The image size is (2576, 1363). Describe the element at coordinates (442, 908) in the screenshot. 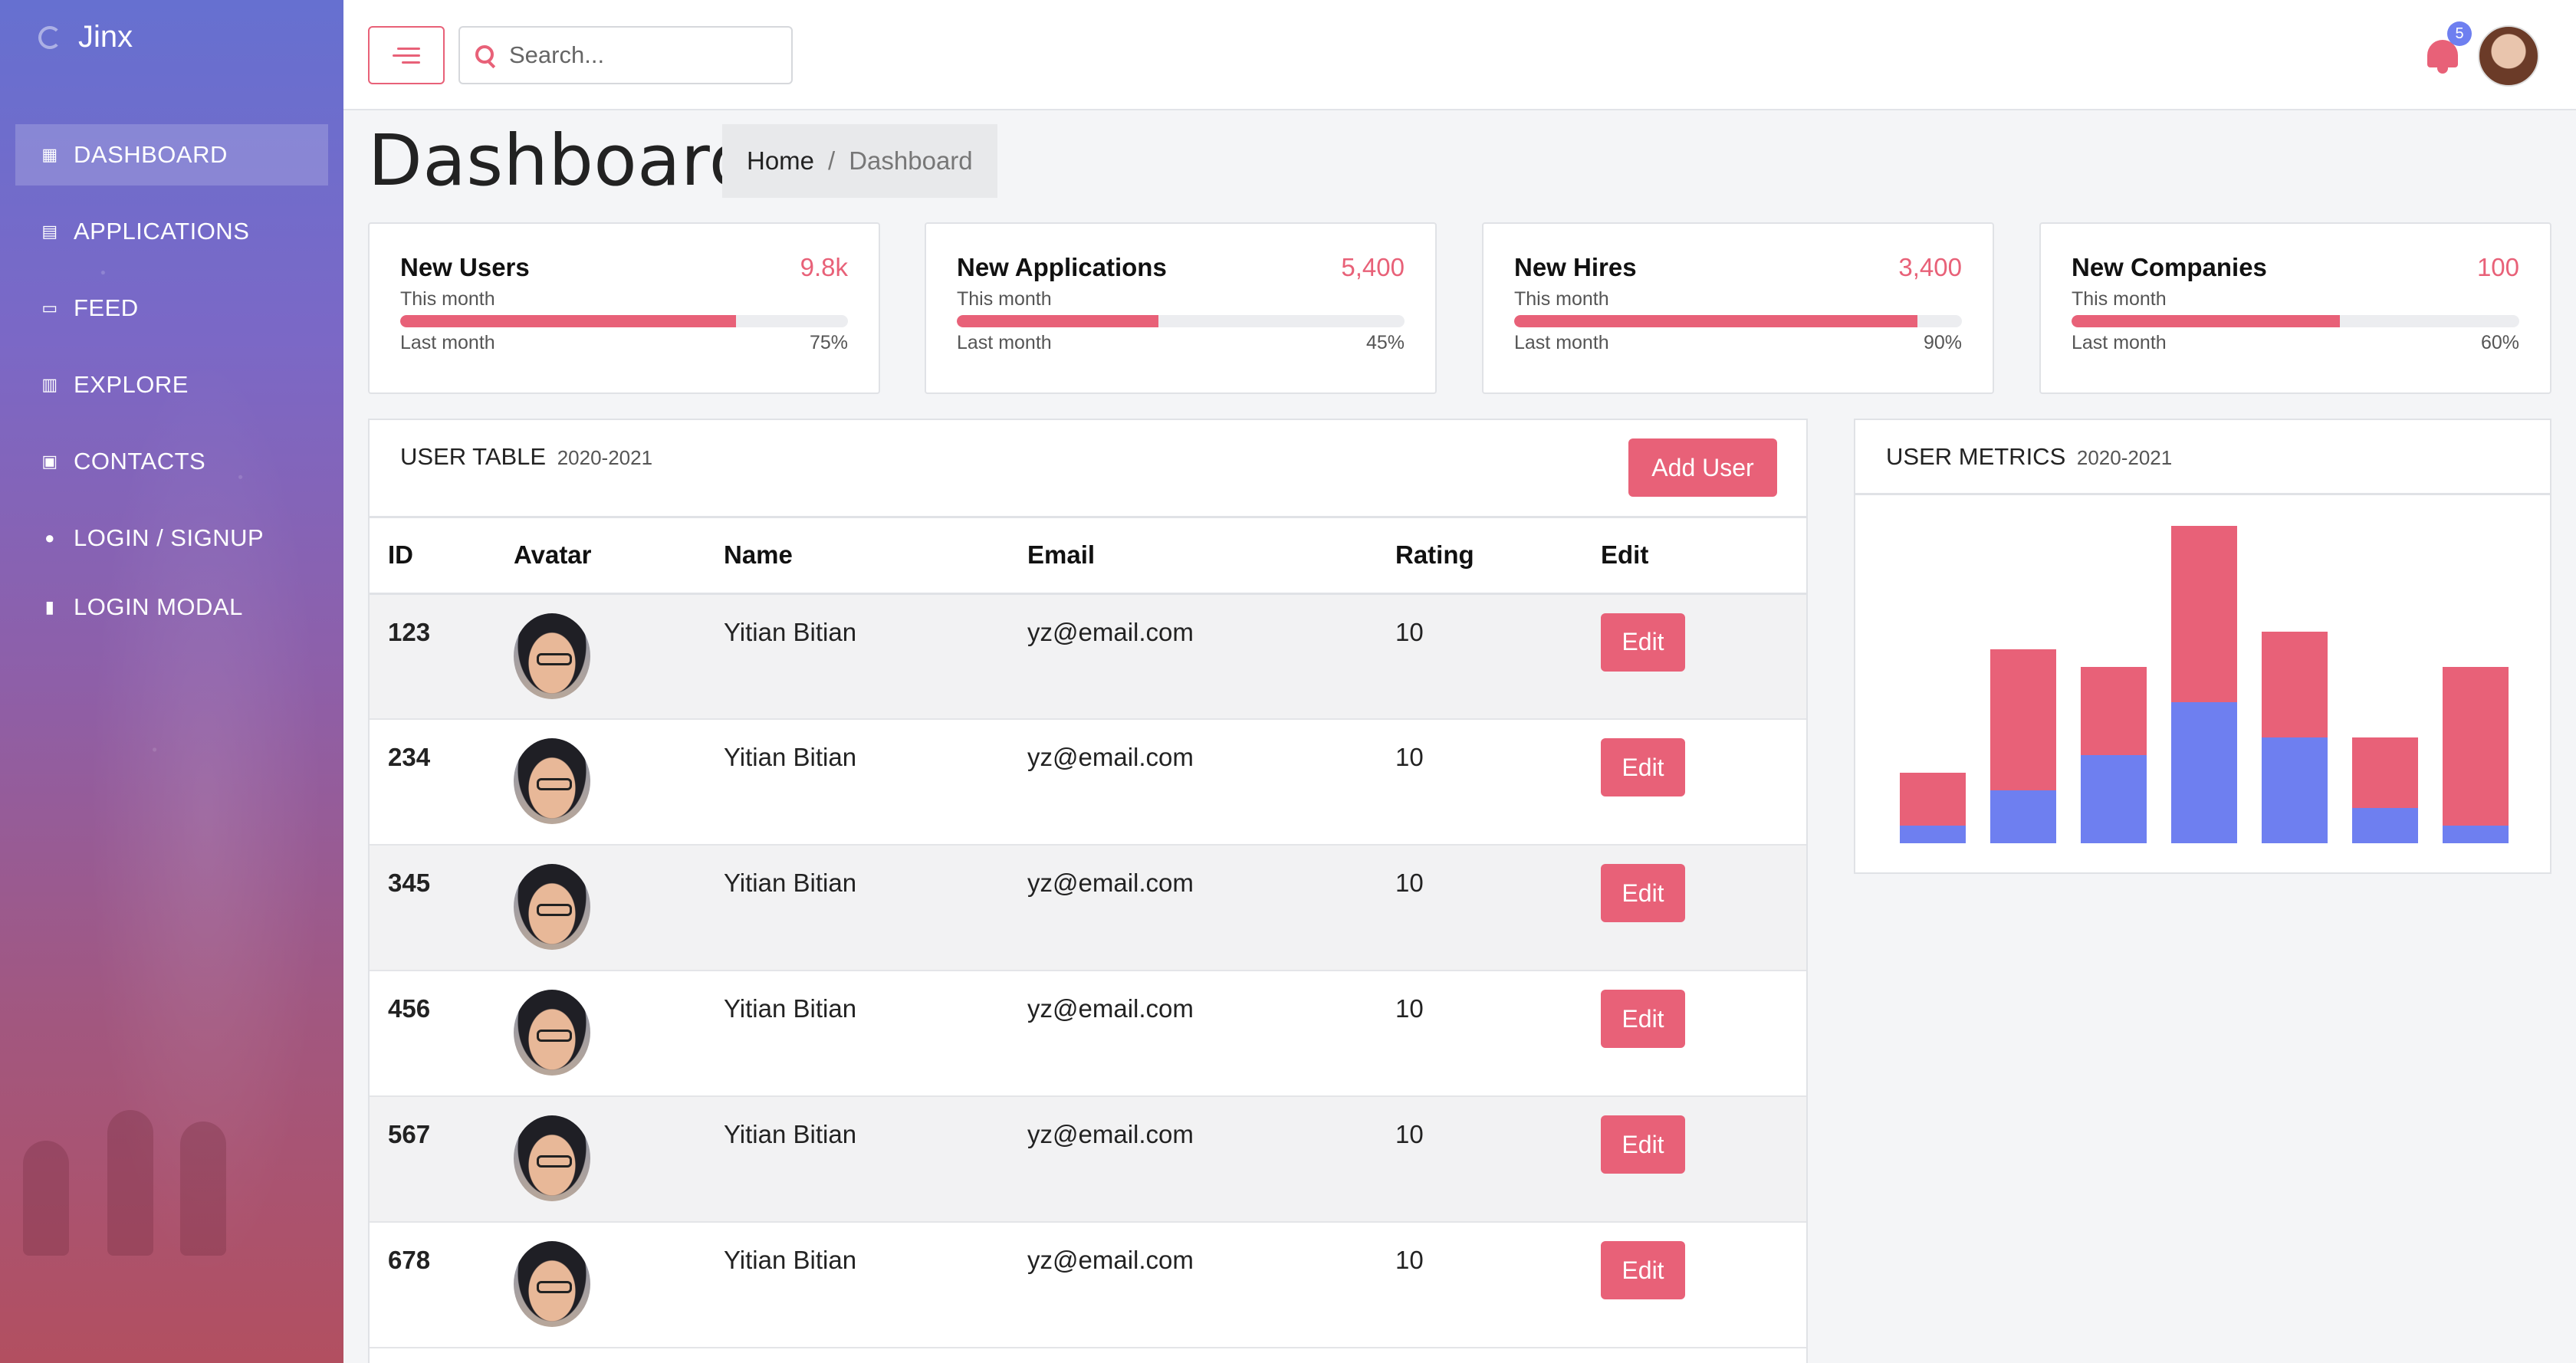

I see `cell-id: 345` at that location.